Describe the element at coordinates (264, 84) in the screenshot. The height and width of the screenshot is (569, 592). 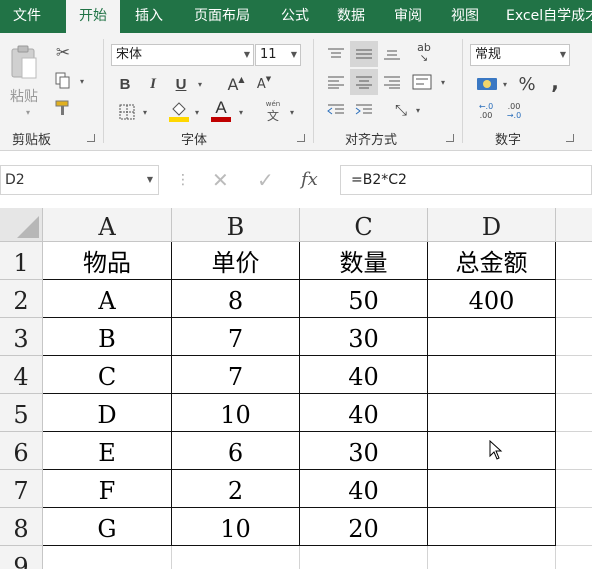
I see `decrease-font-button: A ▼` at that location.